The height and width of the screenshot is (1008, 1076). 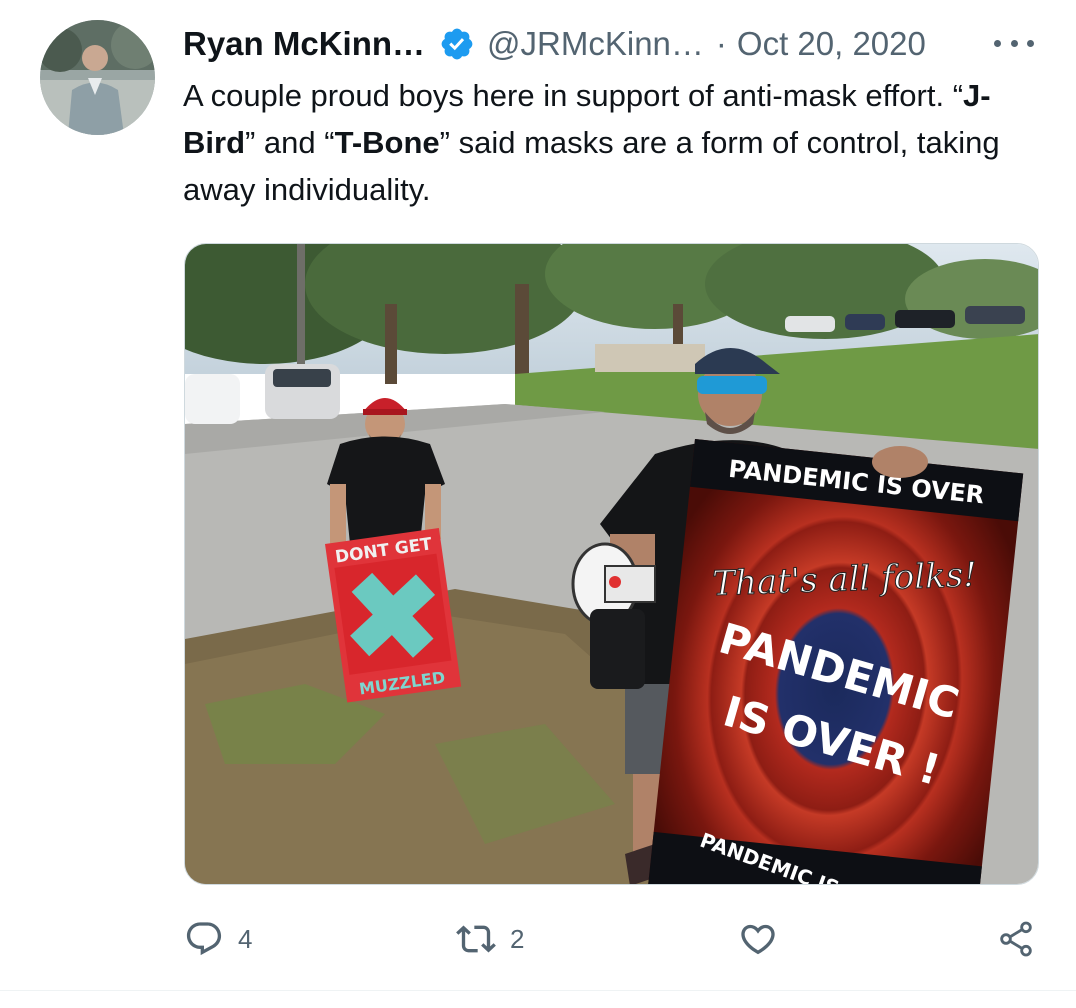 I want to click on avatar-photo, so click(x=97, y=77).